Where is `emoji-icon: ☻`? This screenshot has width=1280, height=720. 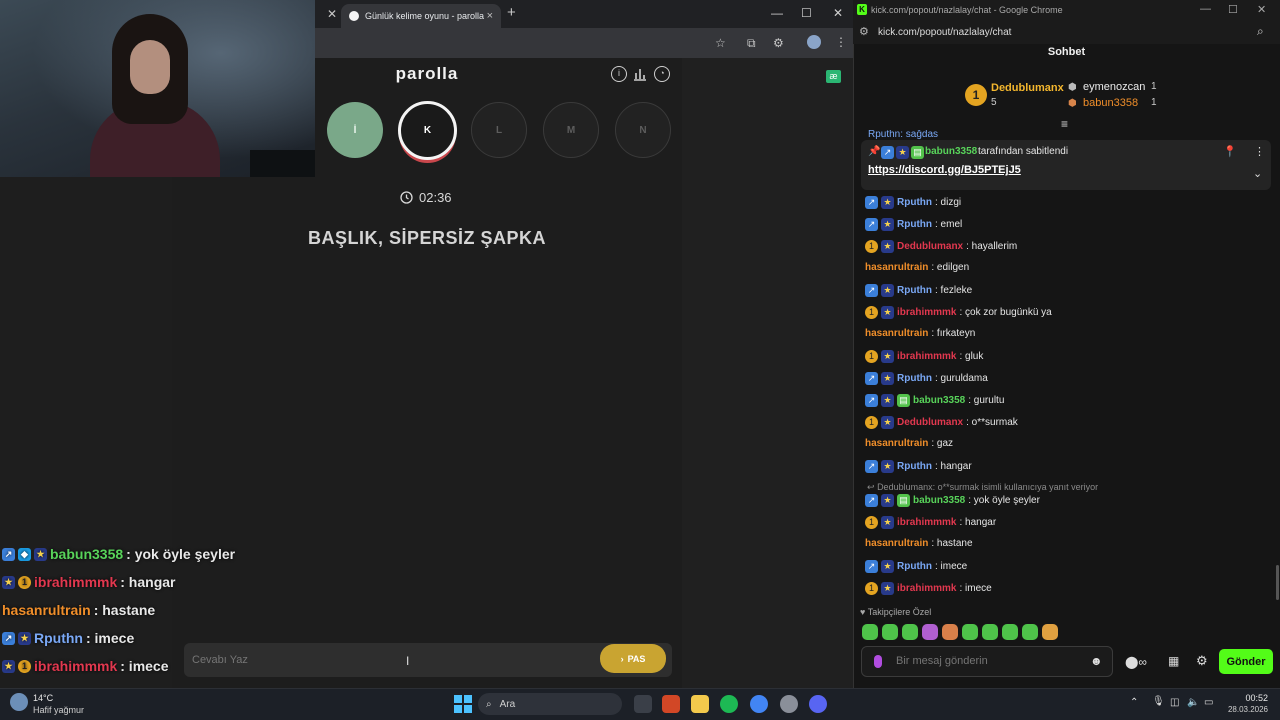
emoji-icon: ☻ is located at coordinates (1096, 661).